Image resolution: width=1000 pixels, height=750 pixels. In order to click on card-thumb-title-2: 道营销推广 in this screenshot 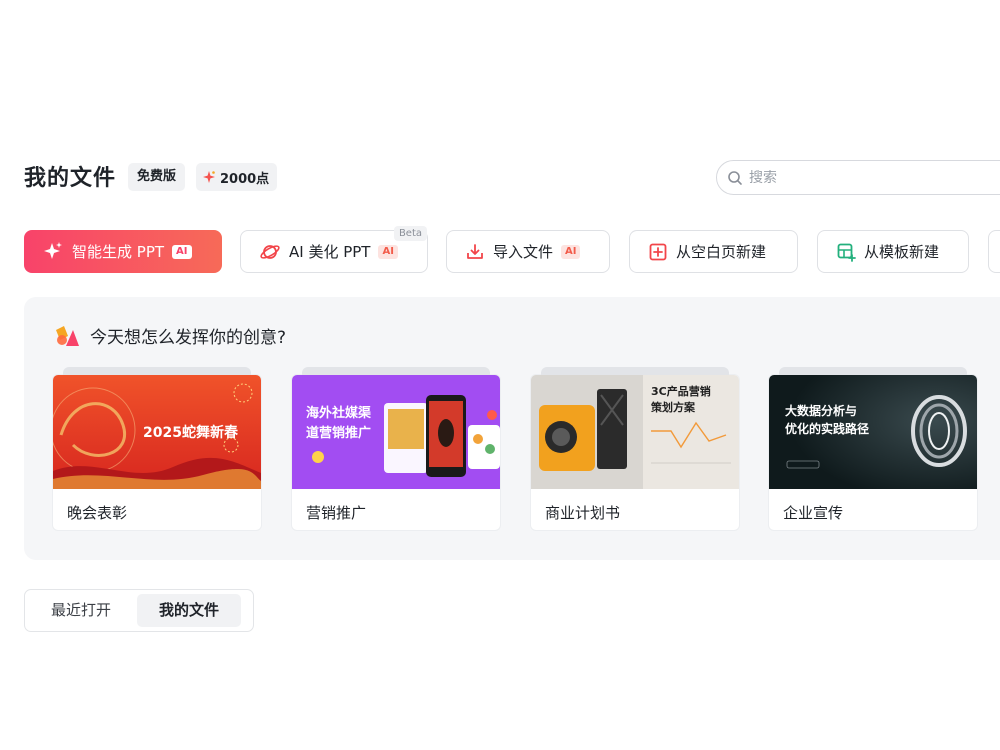, I will do `click(338, 433)`.